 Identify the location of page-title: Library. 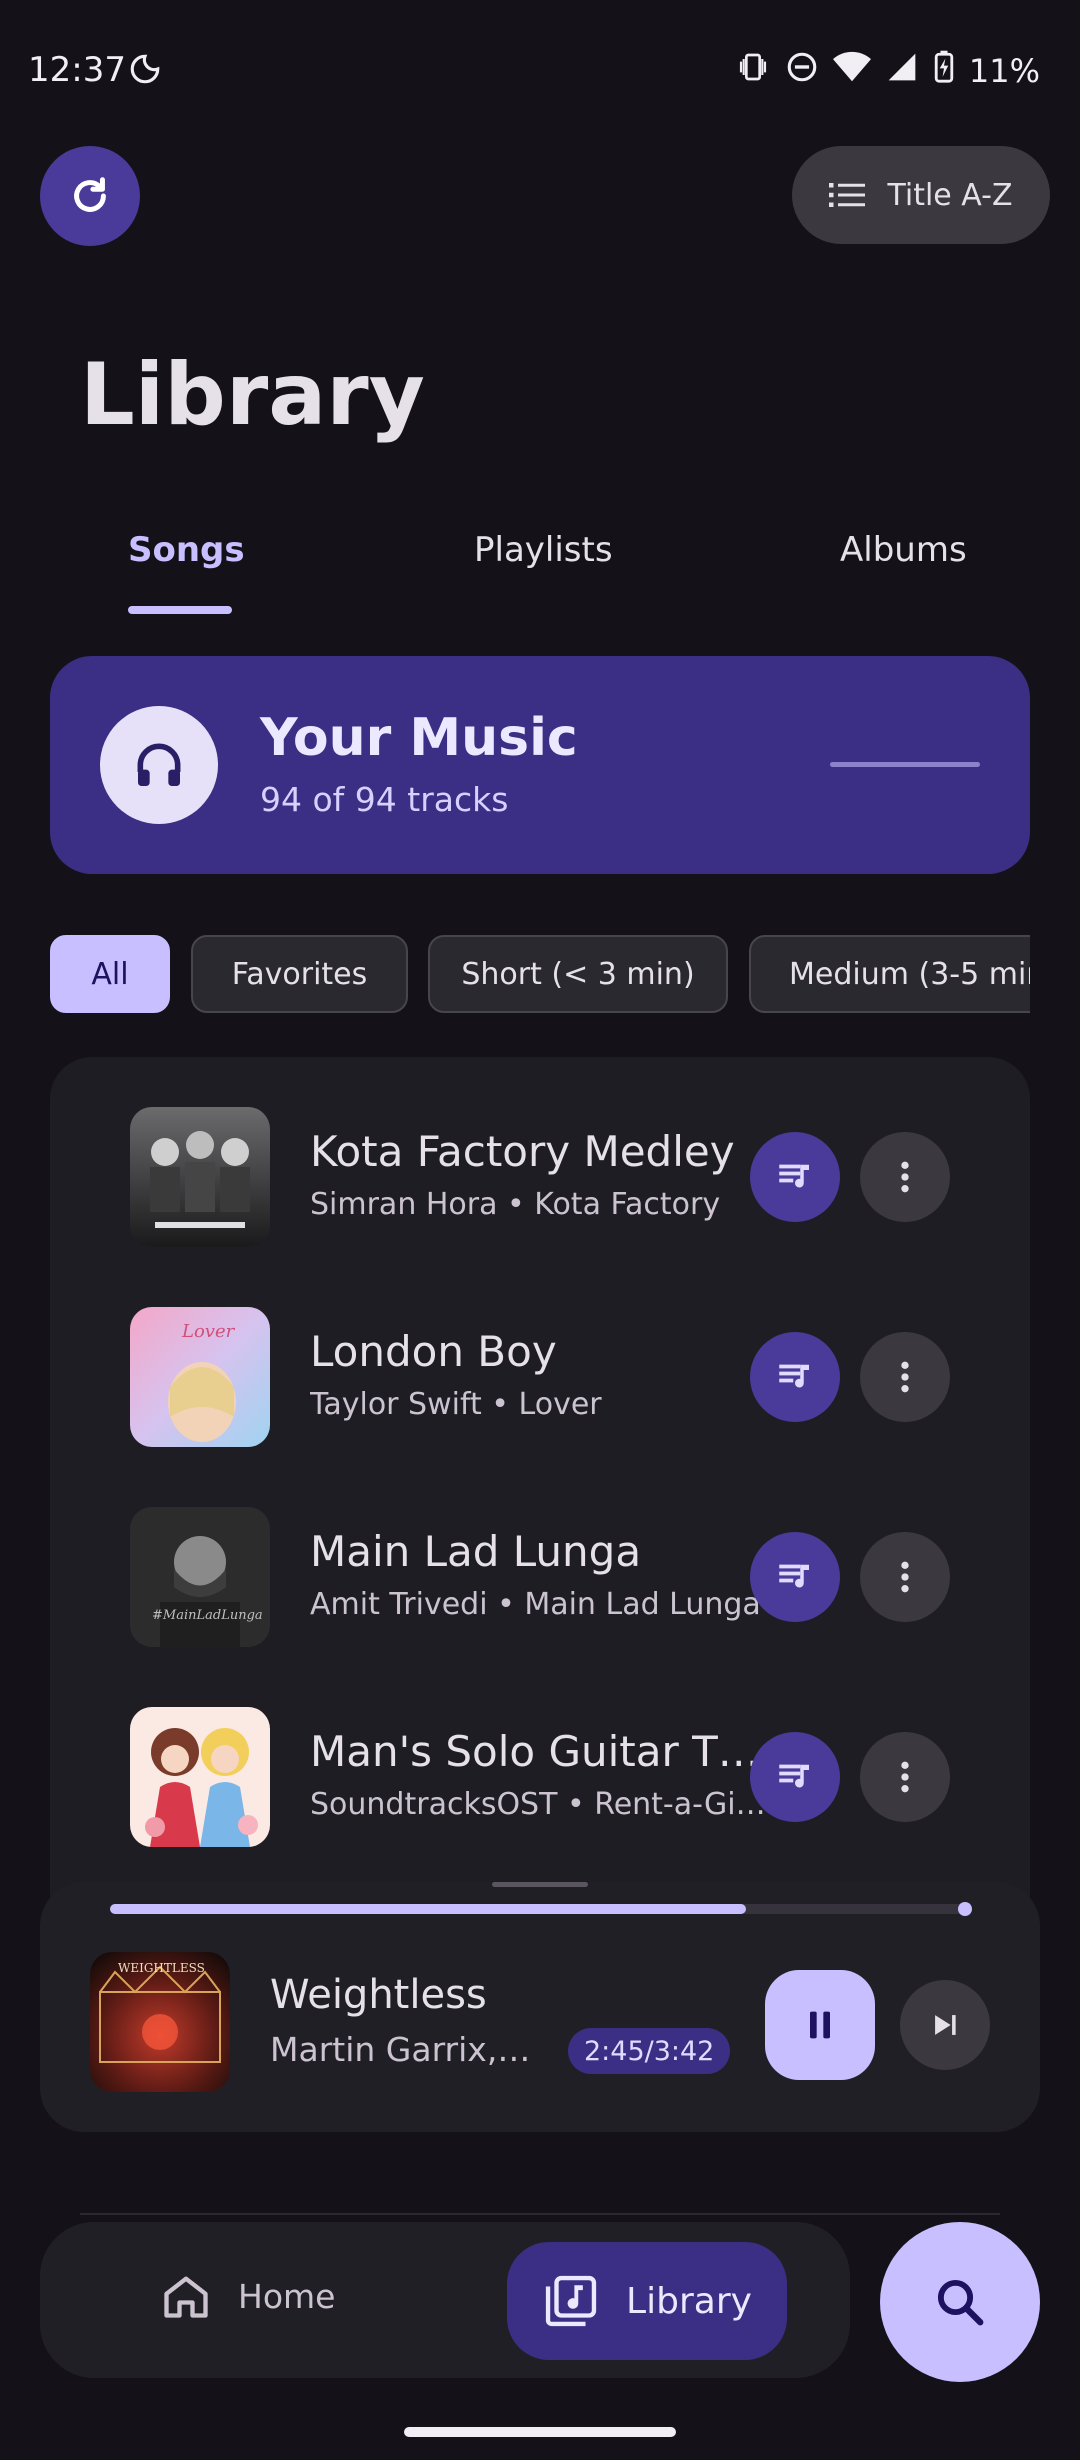
(252, 395).